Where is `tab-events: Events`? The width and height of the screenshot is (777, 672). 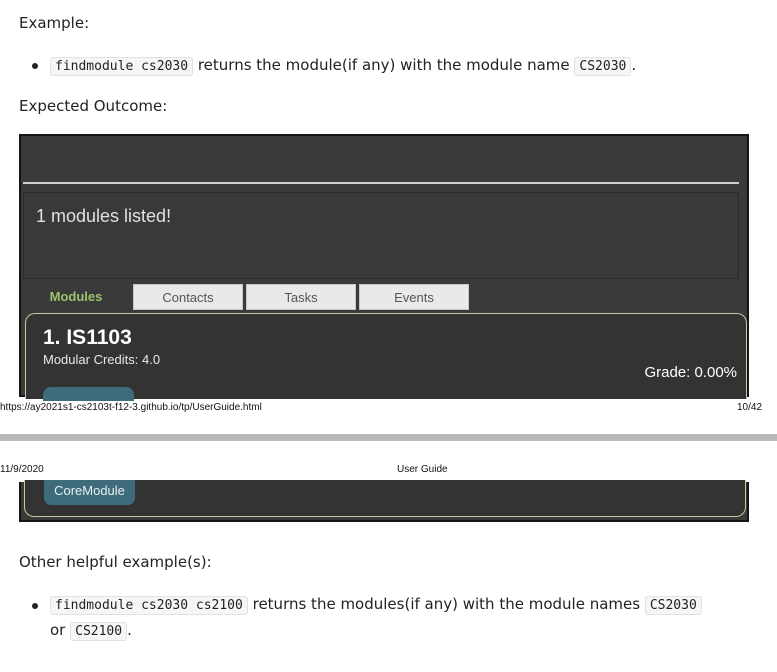 tab-events: Events is located at coordinates (414, 297).